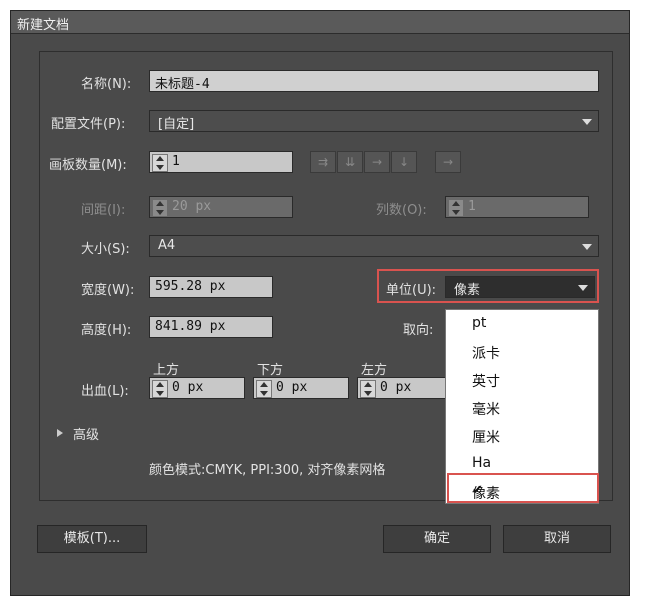 This screenshot has height=609, width=650. Describe the element at coordinates (221, 207) in the screenshot. I see `spacing-input: 20 px` at that location.